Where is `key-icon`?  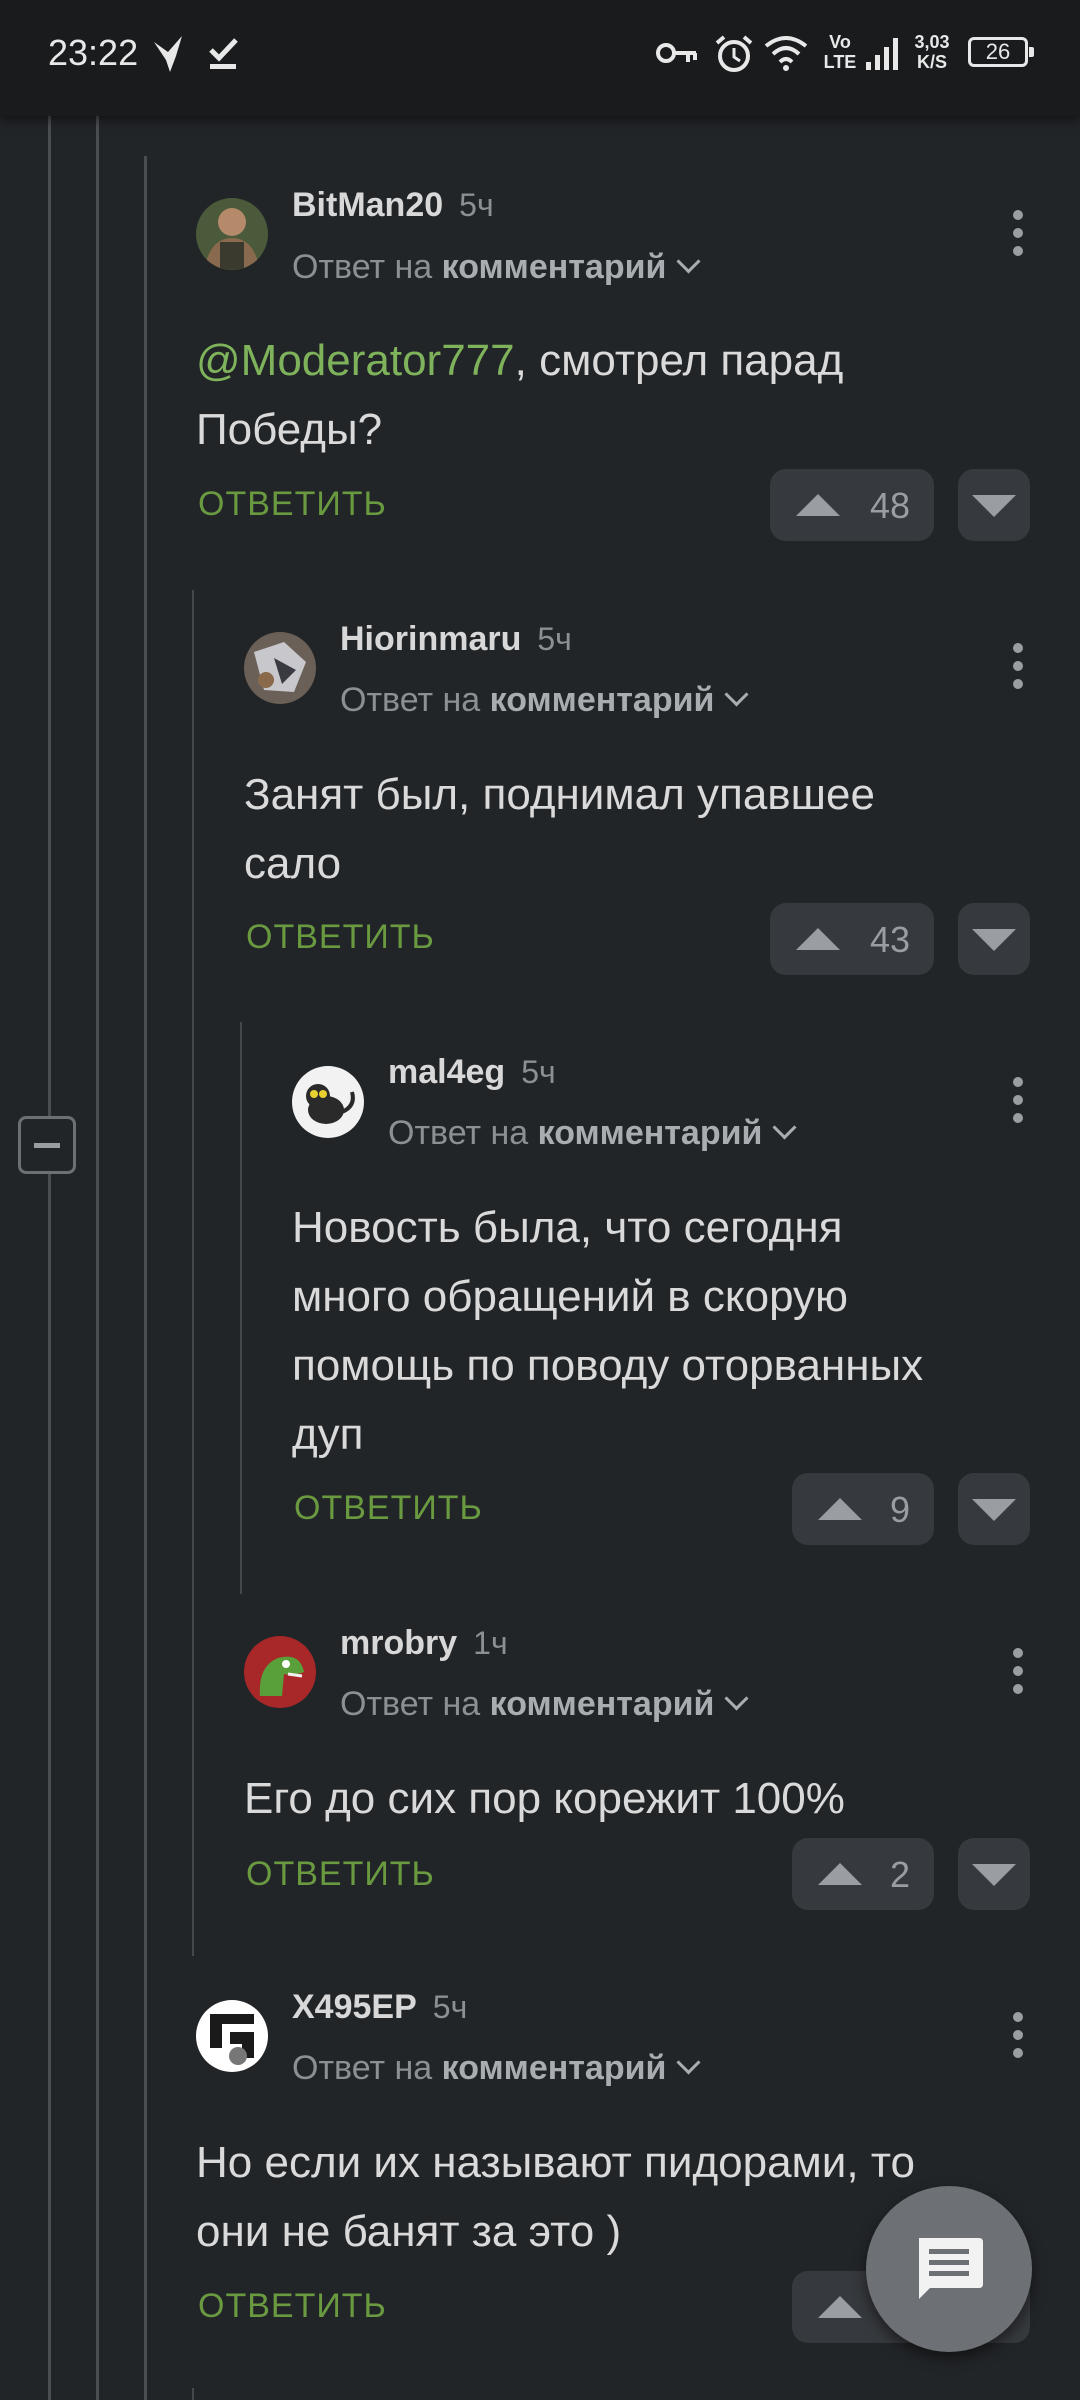
key-icon is located at coordinates (677, 55).